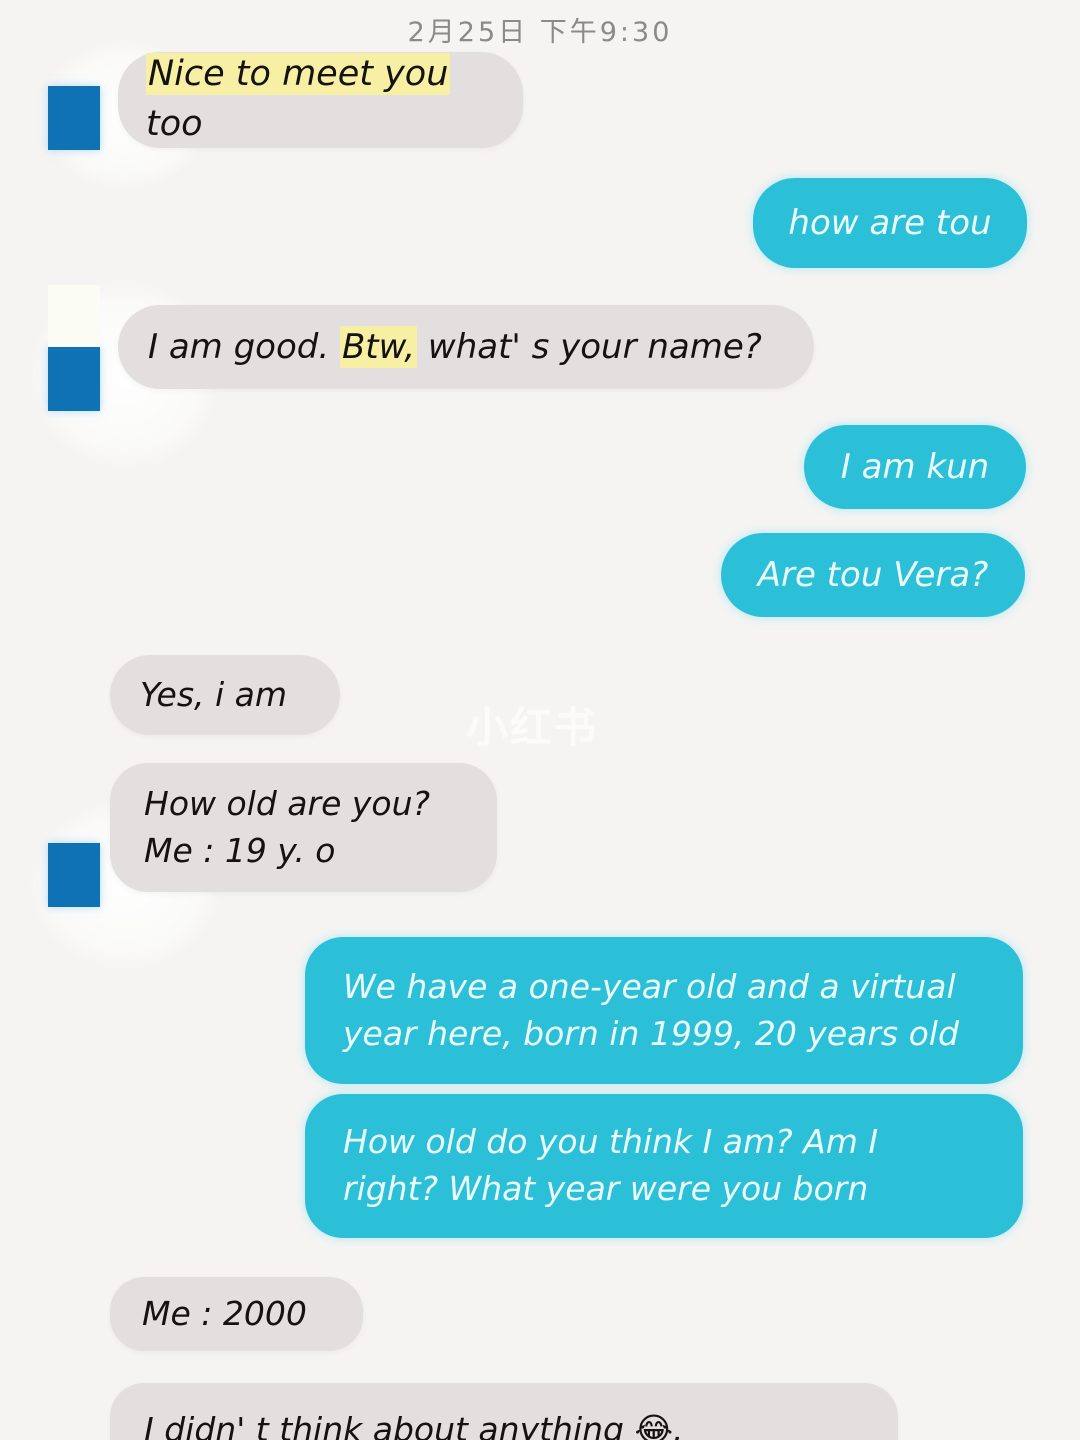  I want to click on message-text: Are tou Vera?, so click(873, 574).